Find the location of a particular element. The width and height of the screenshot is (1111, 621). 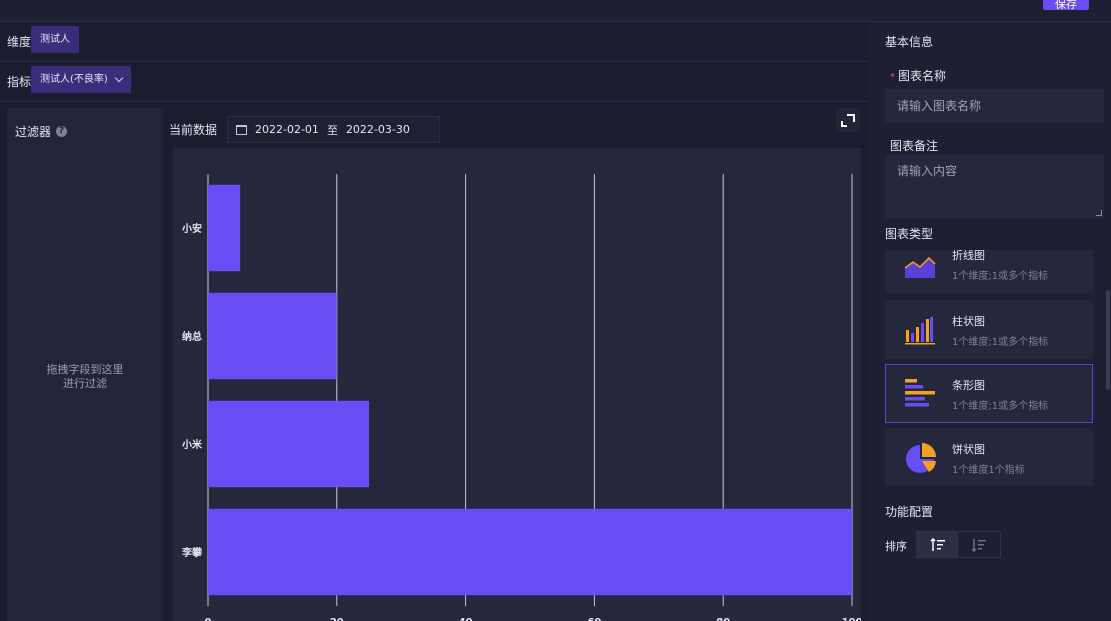

metric-pill-label: 测试人(不良率) is located at coordinates (74, 79).